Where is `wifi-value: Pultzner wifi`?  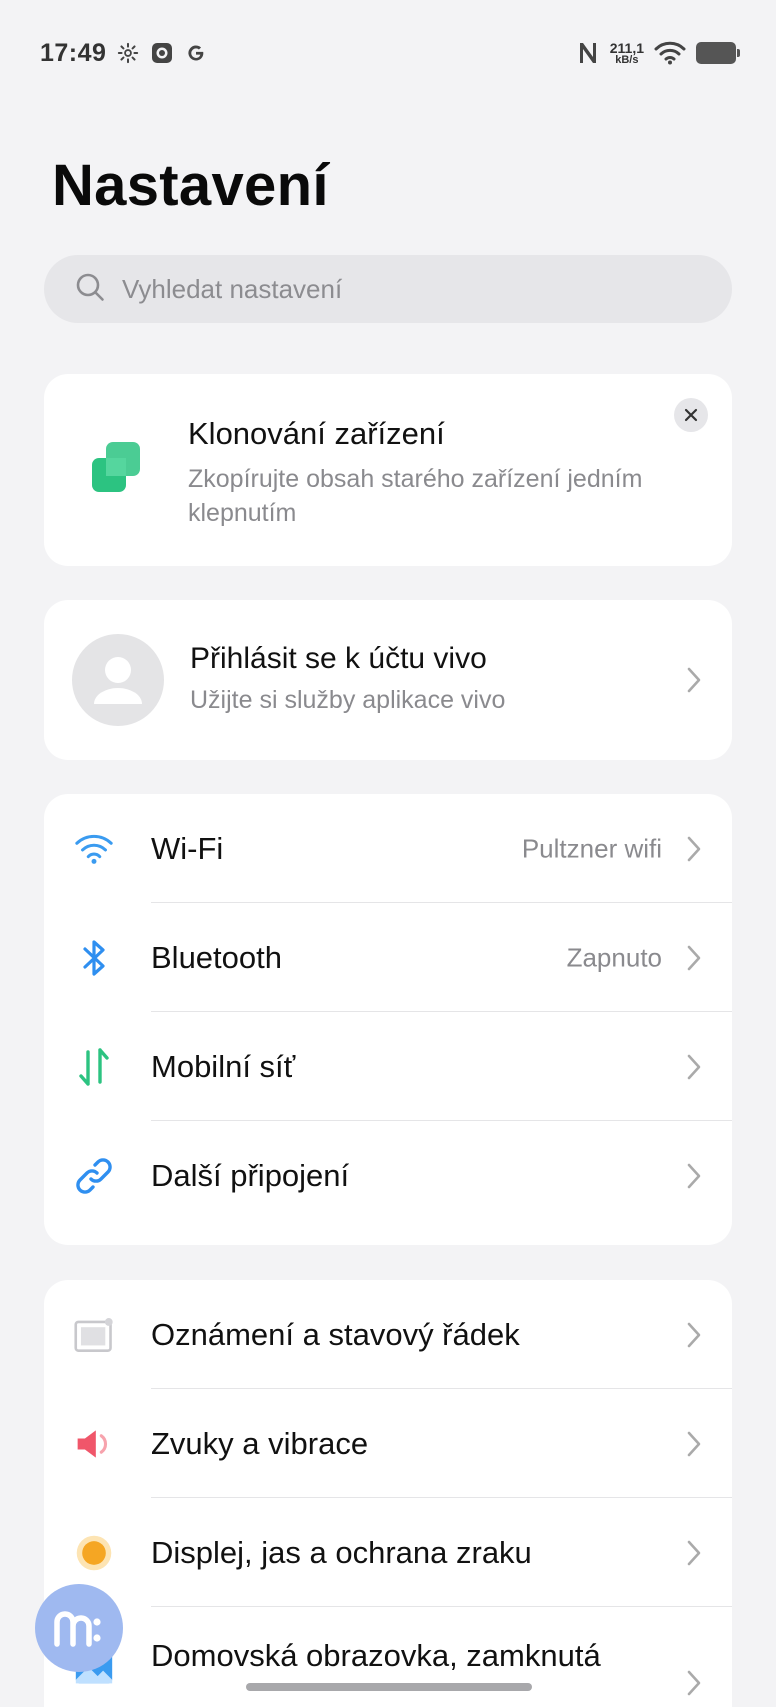
wifi-value: Pultzner wifi is located at coordinates (591, 848).